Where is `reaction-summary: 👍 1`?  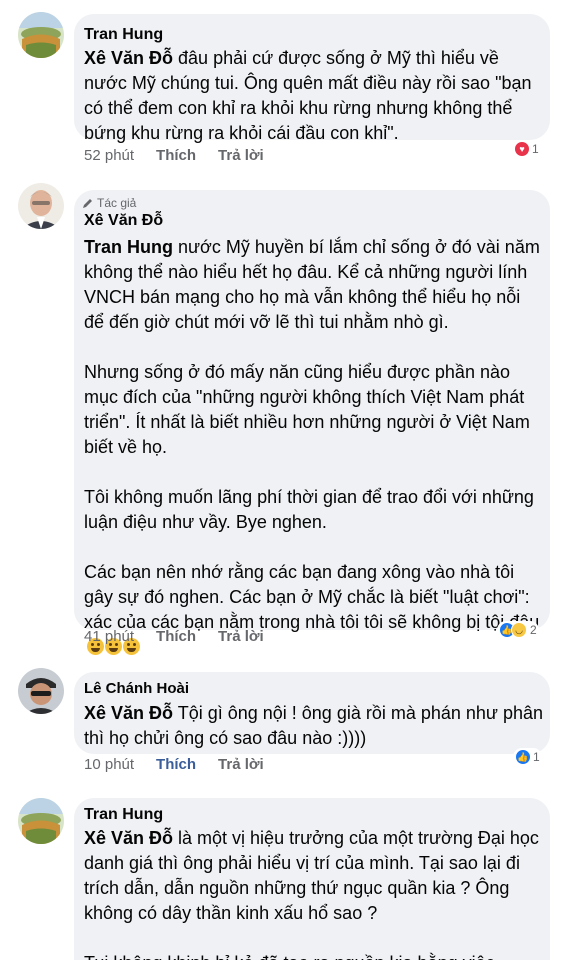
reaction-summary: 👍 1 is located at coordinates (527, 757).